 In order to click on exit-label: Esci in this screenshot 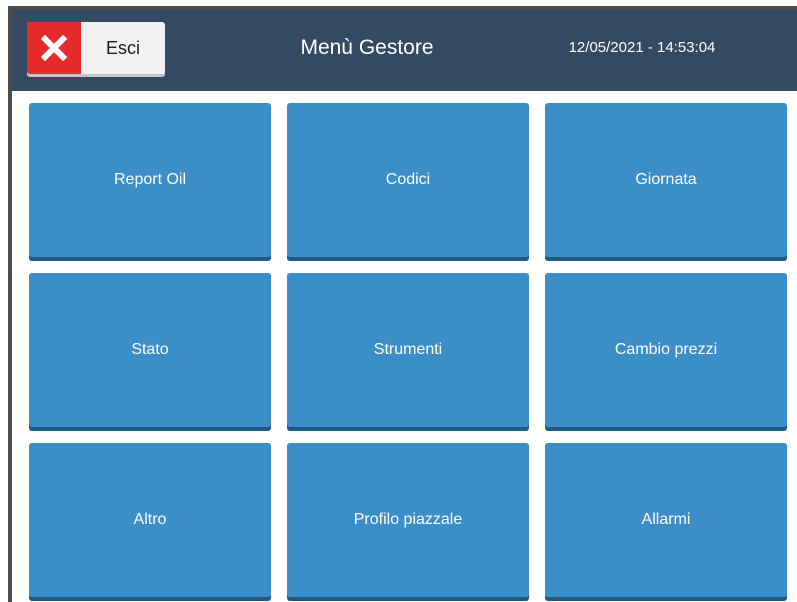, I will do `click(122, 48)`.